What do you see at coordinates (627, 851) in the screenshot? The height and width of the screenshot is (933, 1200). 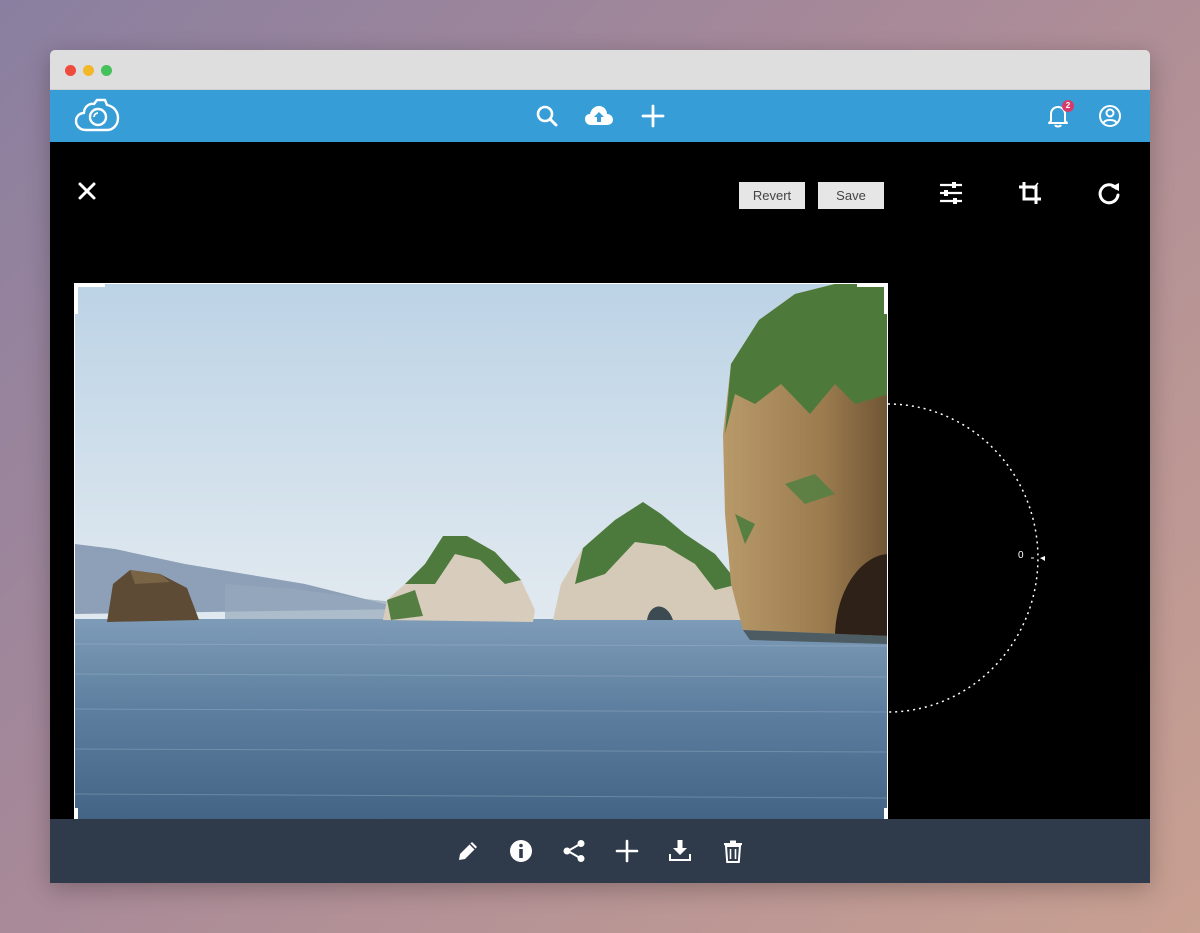 I see `add-icon` at bounding box center [627, 851].